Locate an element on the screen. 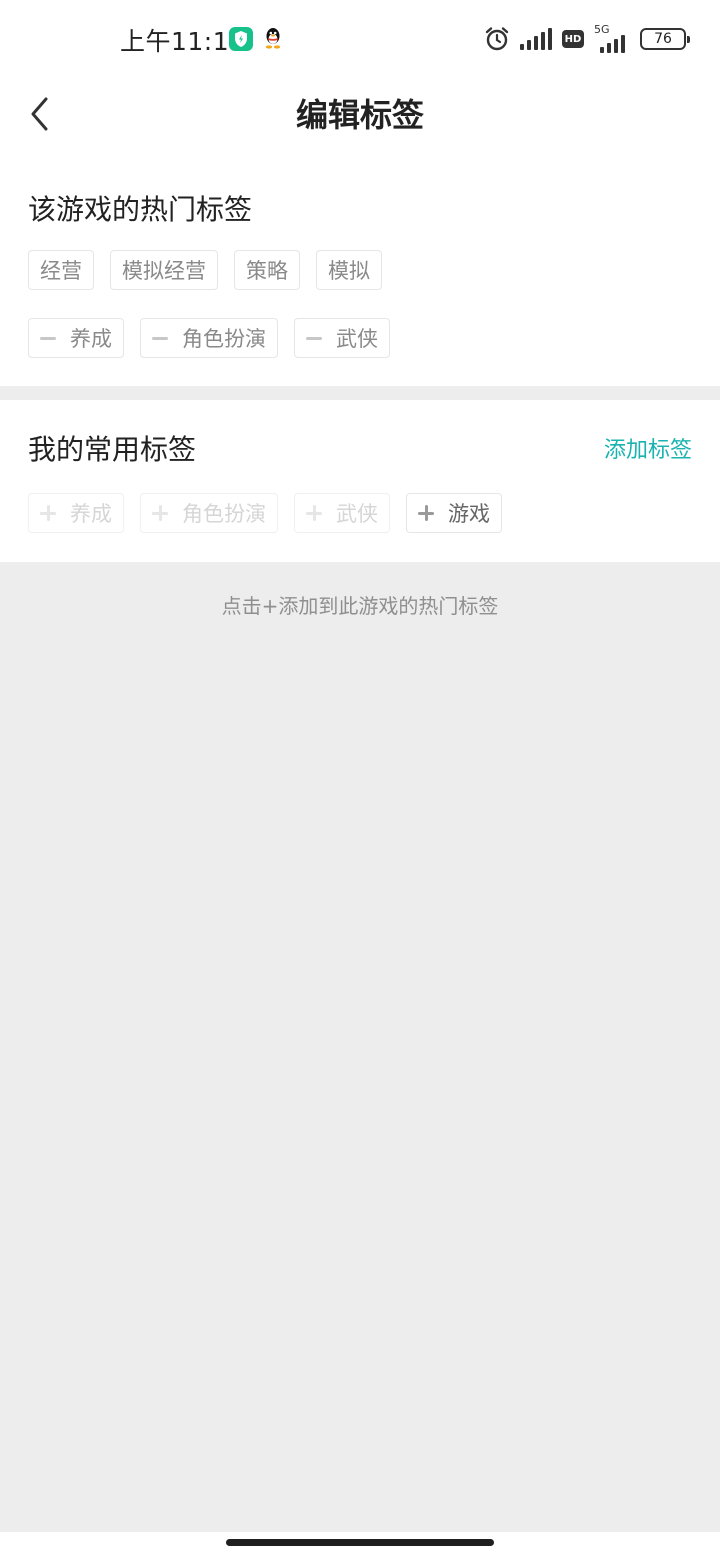  hot-tag: 策略 is located at coordinates (267, 270).